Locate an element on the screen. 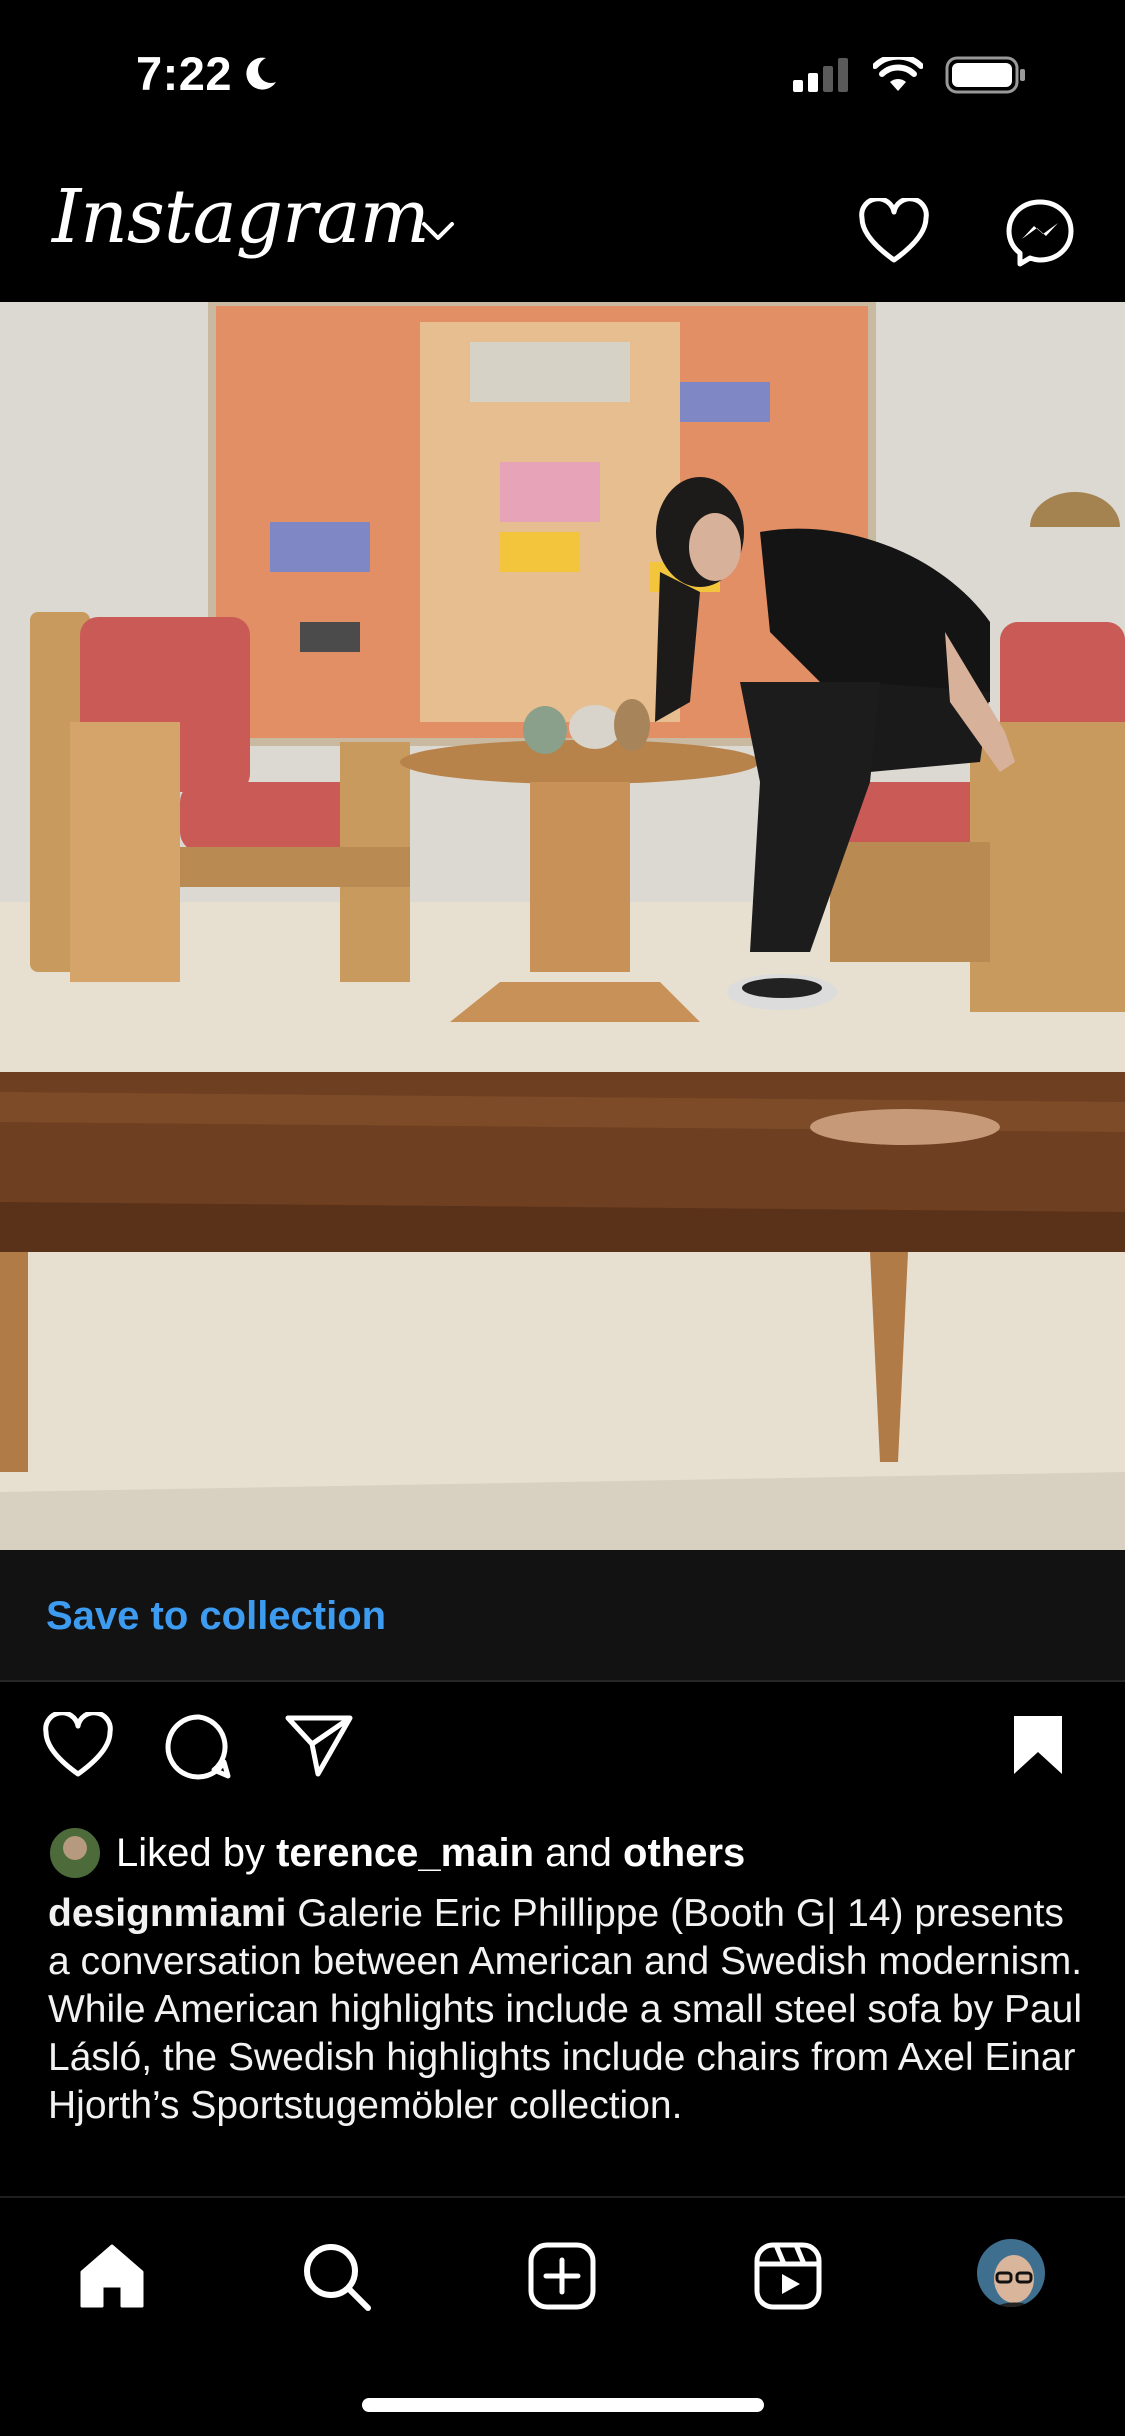 The width and height of the screenshot is (1125, 2436). save-to-collection-link: Save to collection is located at coordinates (216, 1616).